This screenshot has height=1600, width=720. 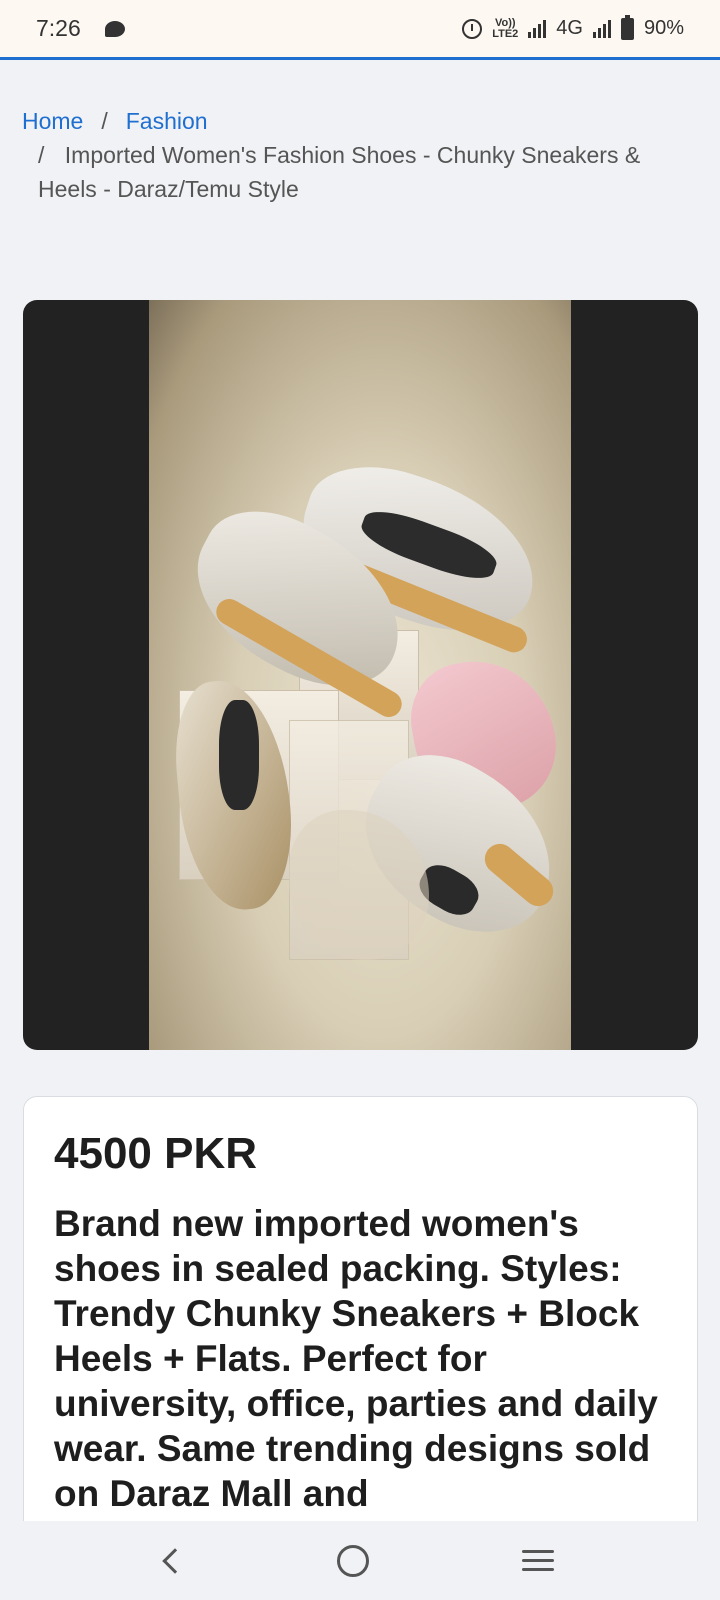 I want to click on battery-icon, so click(x=627, y=27).